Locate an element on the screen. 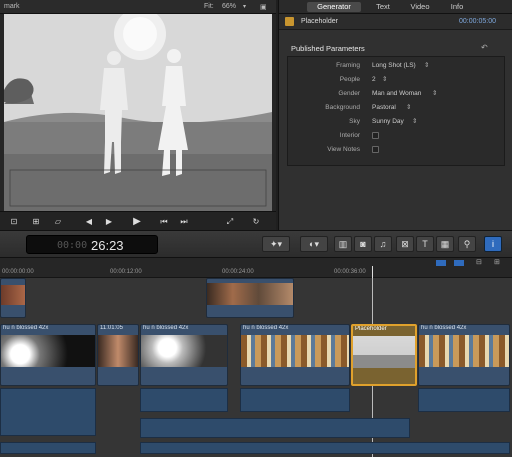  param-row-framing: Framing Long Shot (LS) ⇕ is located at coordinates (396, 65).